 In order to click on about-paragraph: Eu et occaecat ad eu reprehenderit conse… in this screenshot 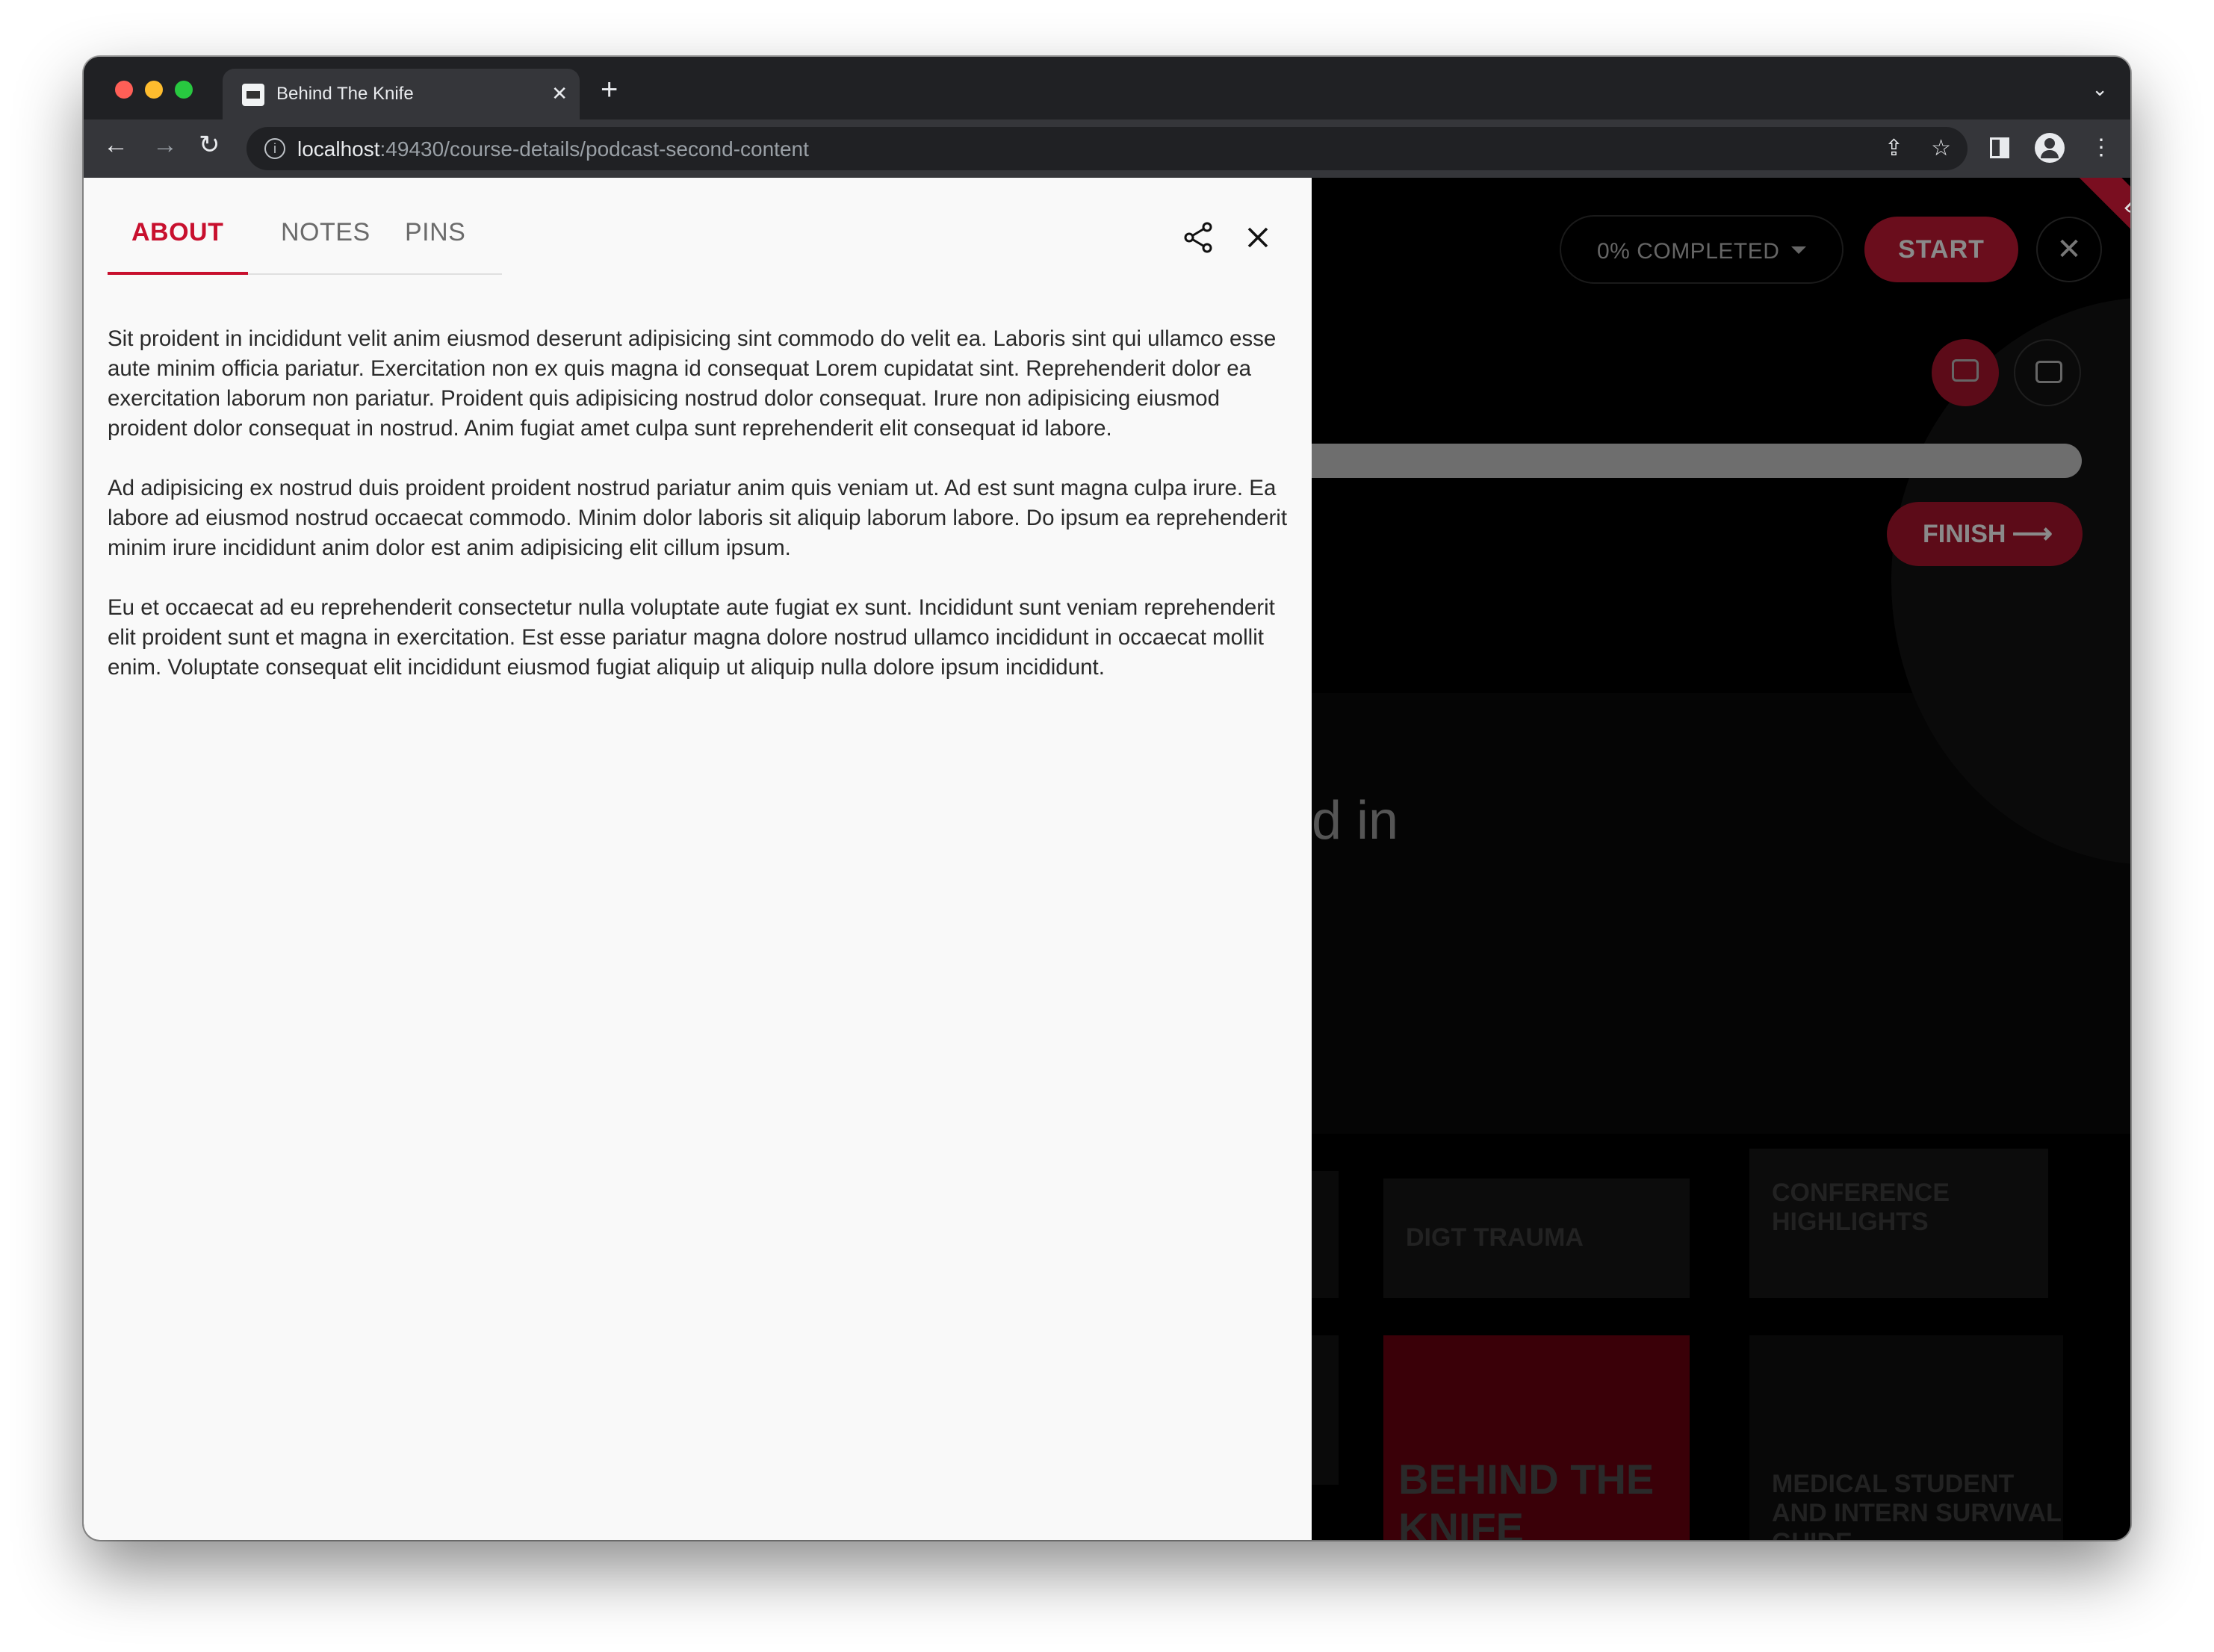, I will do `click(691, 637)`.